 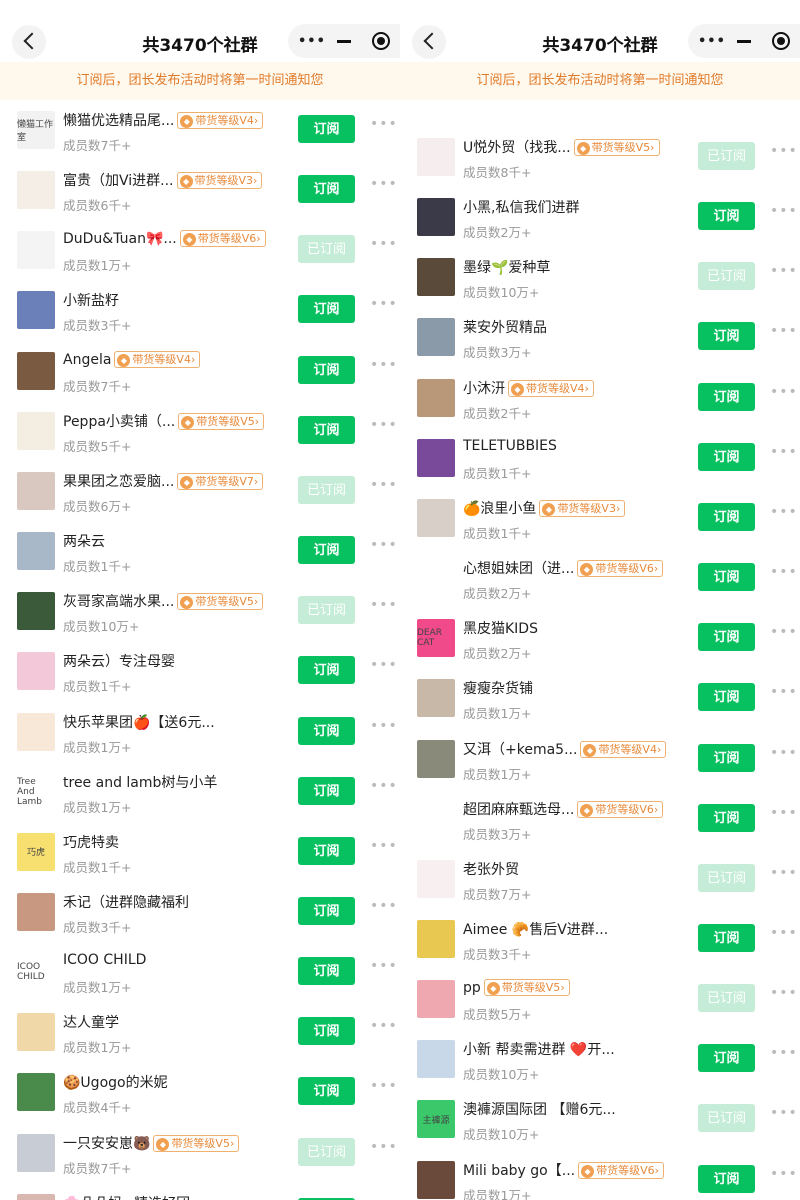 I want to click on community-row: Mili baby go【... ◆ 带货等级V6› 成员数1万+ 订阅 •••, so click(x=600, y=1175).